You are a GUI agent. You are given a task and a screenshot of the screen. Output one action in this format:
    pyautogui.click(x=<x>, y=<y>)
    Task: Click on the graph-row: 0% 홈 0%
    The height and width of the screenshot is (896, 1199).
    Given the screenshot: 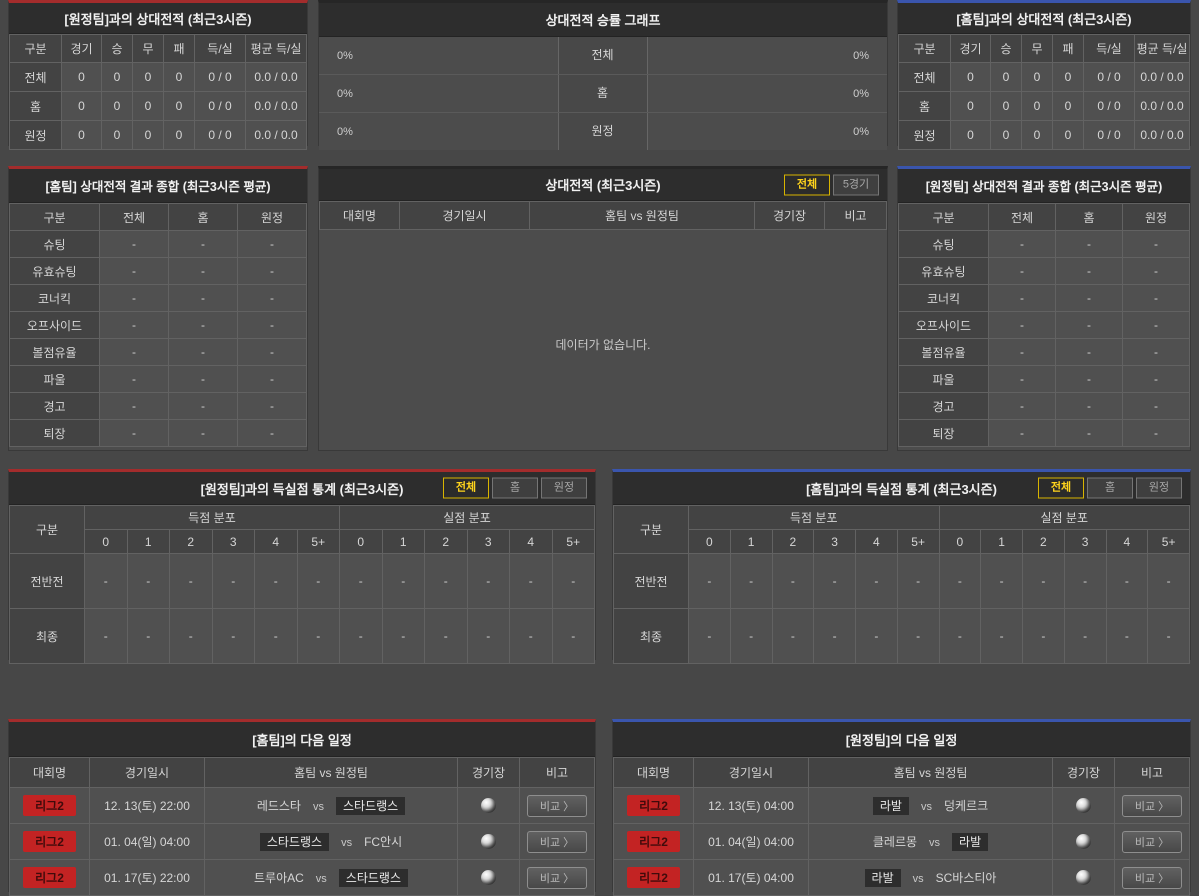 What is the action you would take?
    pyautogui.click(x=603, y=94)
    